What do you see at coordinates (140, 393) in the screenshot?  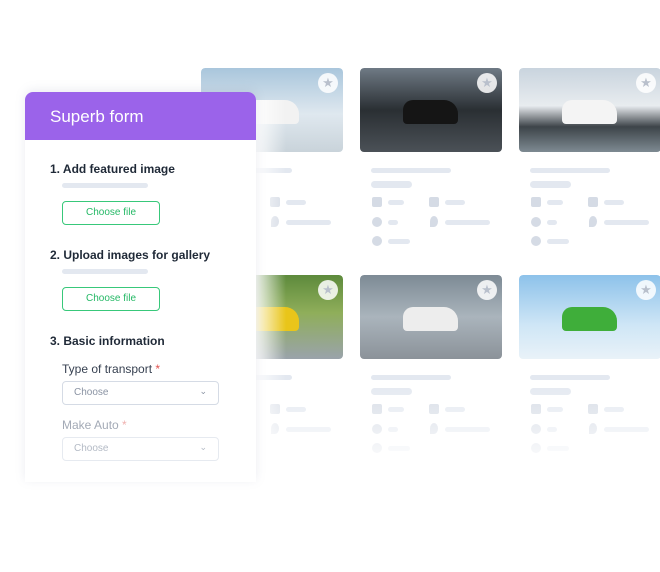 I see `transport-select: Choose ⌄` at bounding box center [140, 393].